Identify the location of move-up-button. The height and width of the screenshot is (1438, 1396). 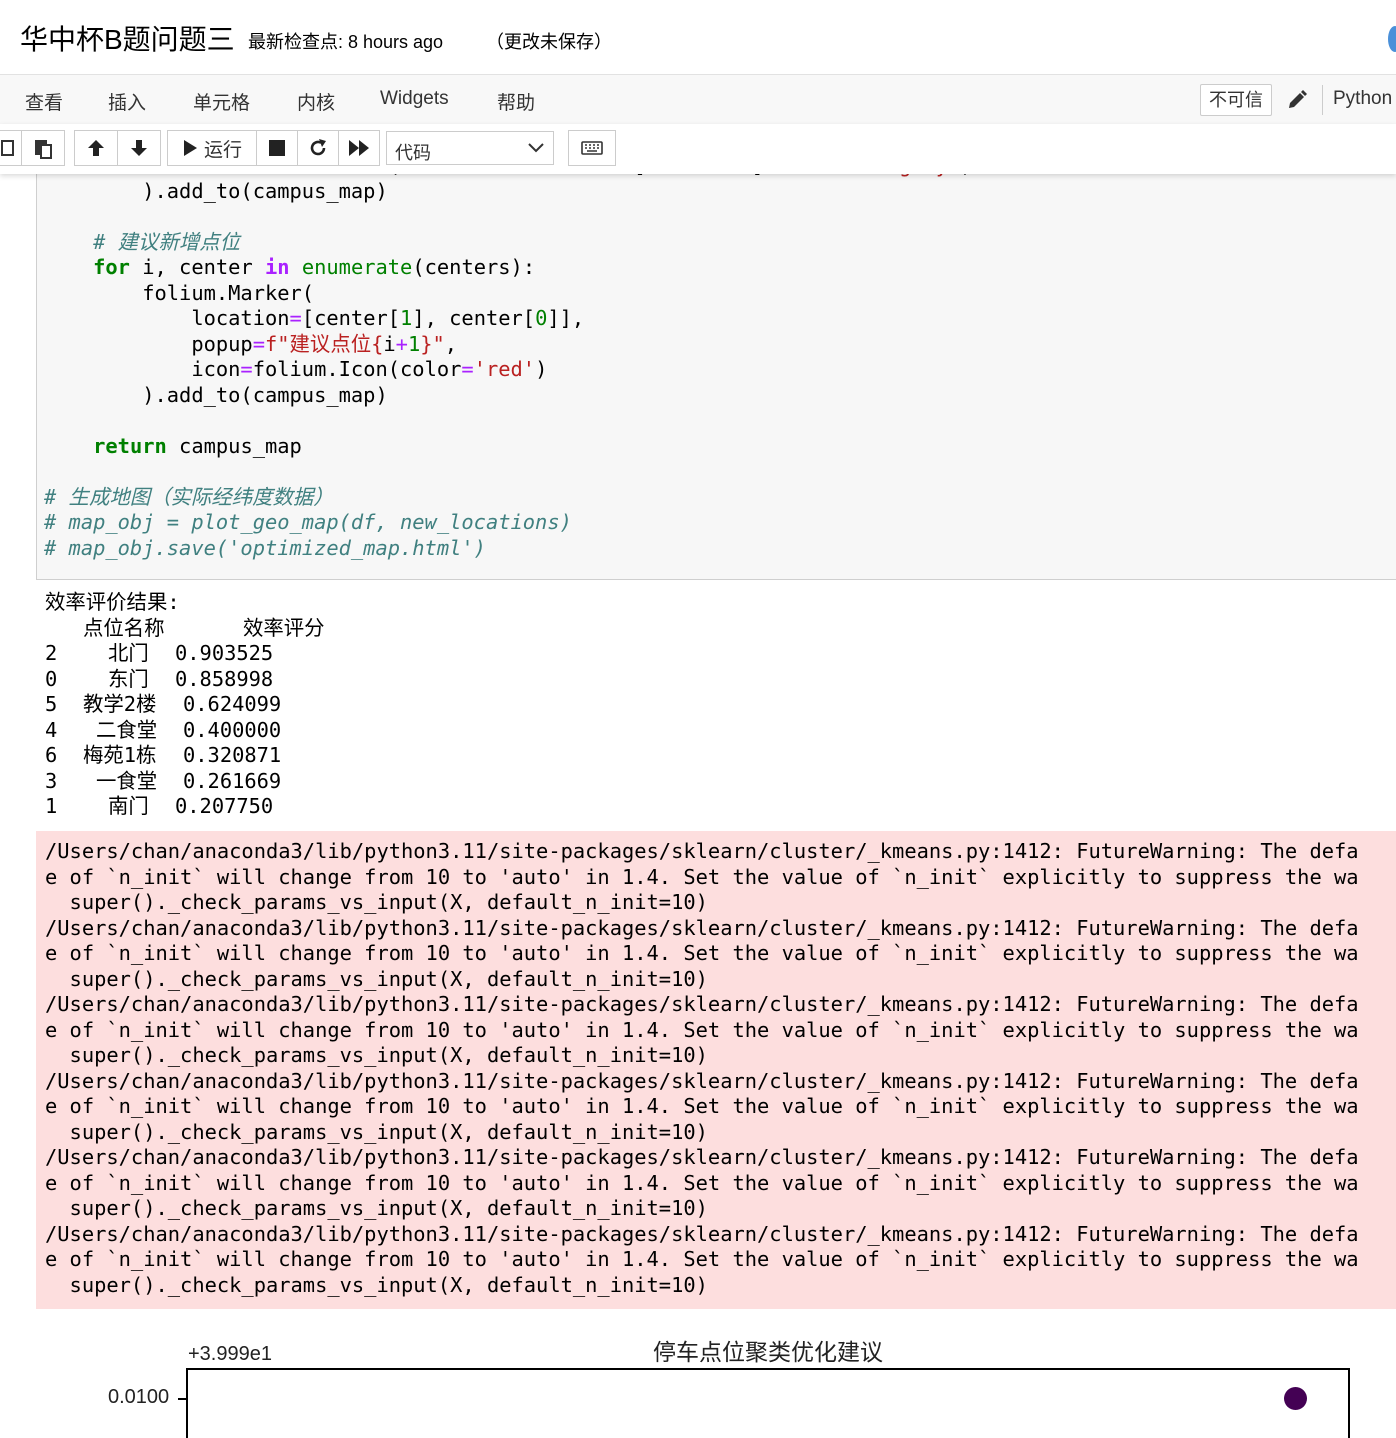
(96, 148).